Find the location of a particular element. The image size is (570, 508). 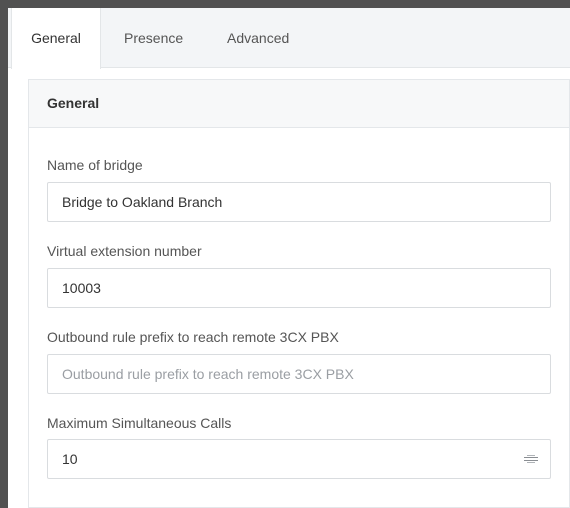

tab-presence: Presence is located at coordinates (153, 38).